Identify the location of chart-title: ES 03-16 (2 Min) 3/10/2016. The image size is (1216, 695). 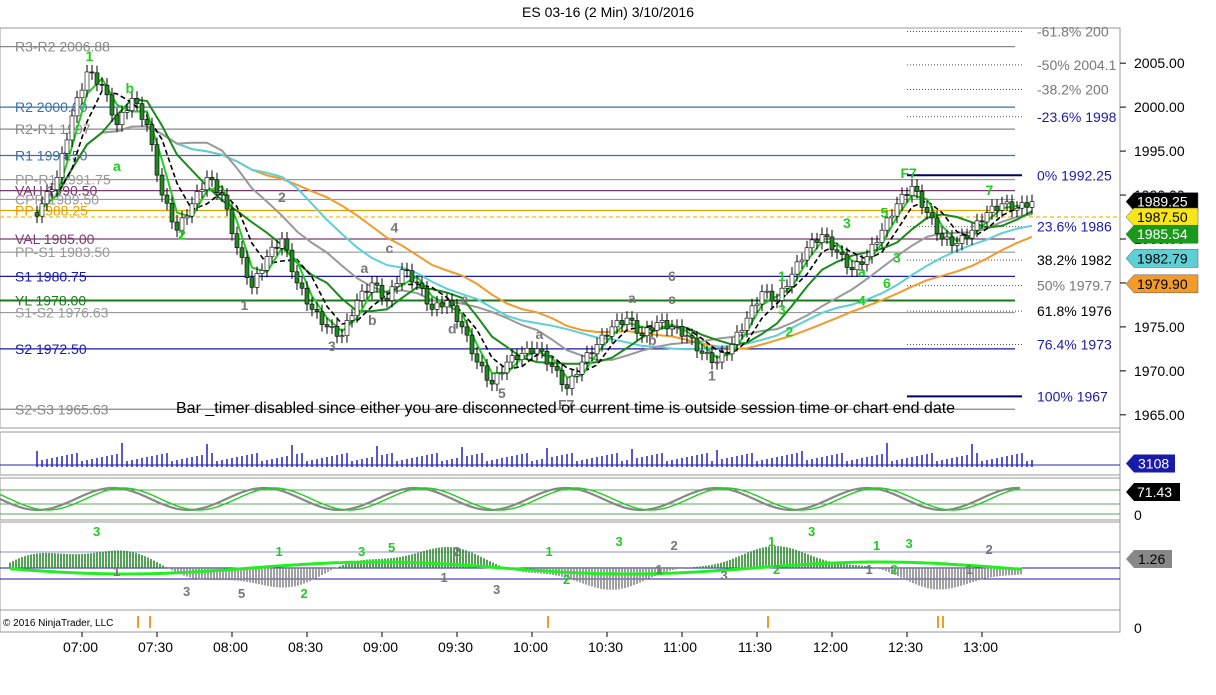
(608, 12).